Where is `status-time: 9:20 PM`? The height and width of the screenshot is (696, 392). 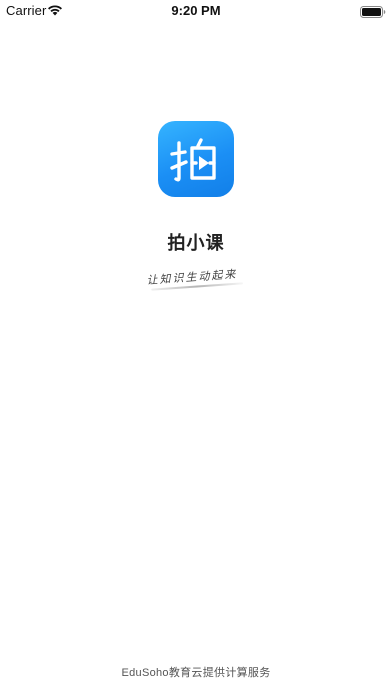
status-time: 9:20 PM is located at coordinates (196, 10).